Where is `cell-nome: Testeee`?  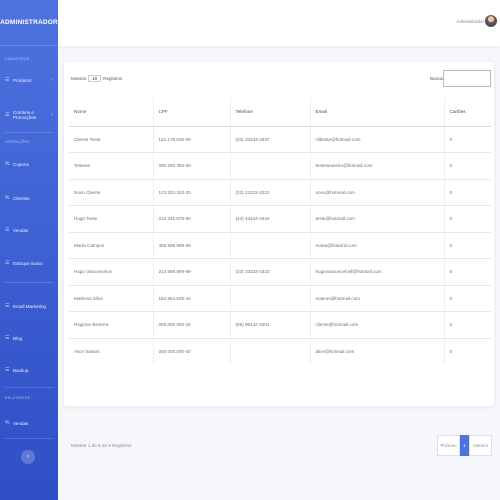
cell-nome: Testeee is located at coordinates (111, 165).